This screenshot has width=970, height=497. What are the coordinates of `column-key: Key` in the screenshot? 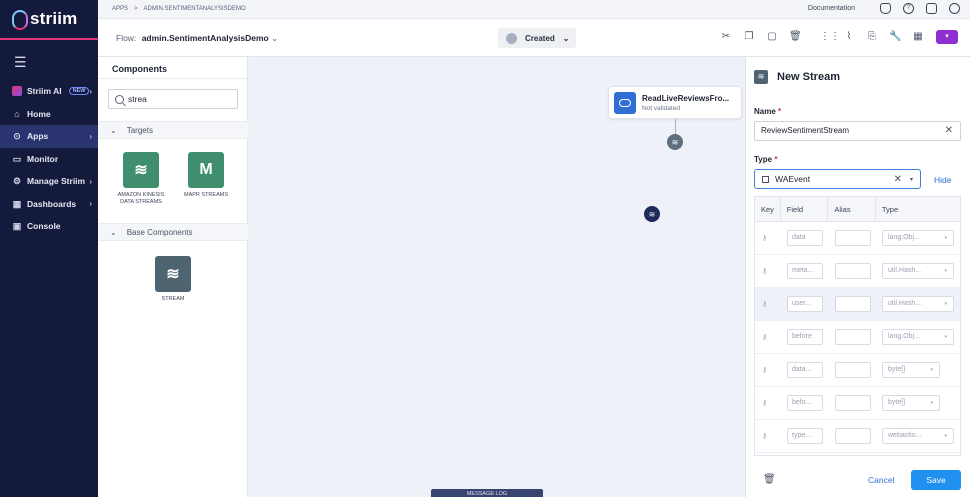 It's located at (768, 209).